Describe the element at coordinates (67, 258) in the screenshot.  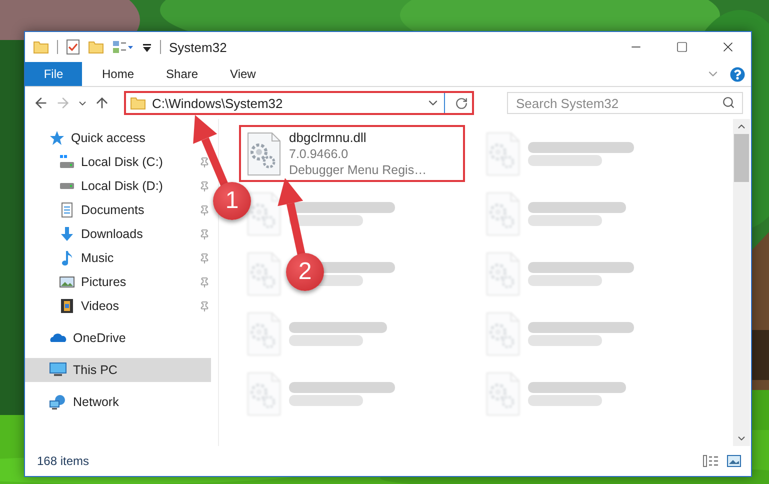
I see `music-note-icon` at that location.